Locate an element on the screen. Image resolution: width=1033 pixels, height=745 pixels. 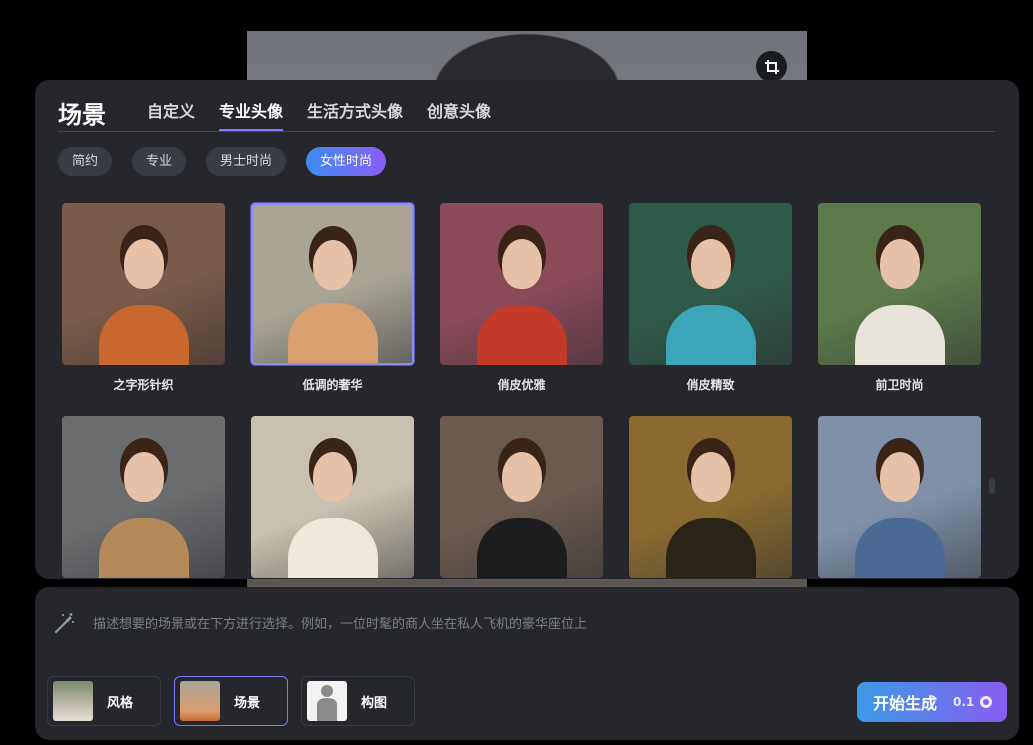
scene-card-label: 俏皮优雅 is located at coordinates (521, 385).